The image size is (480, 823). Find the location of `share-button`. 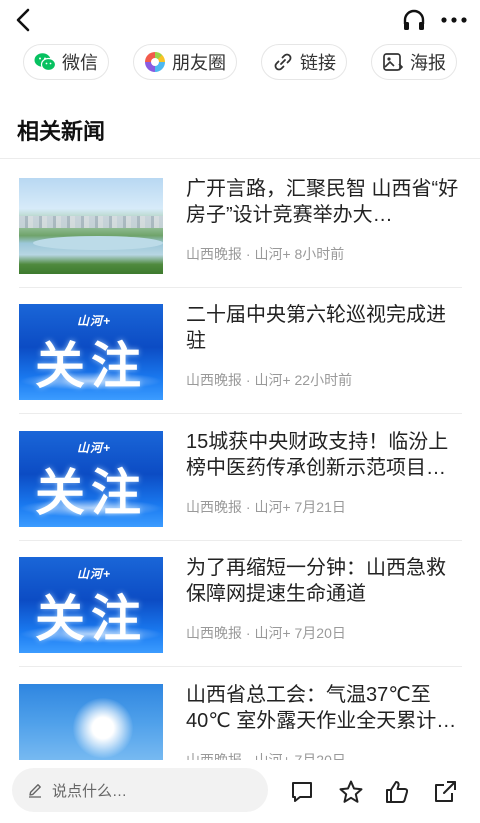

share-button is located at coordinates (445, 792).